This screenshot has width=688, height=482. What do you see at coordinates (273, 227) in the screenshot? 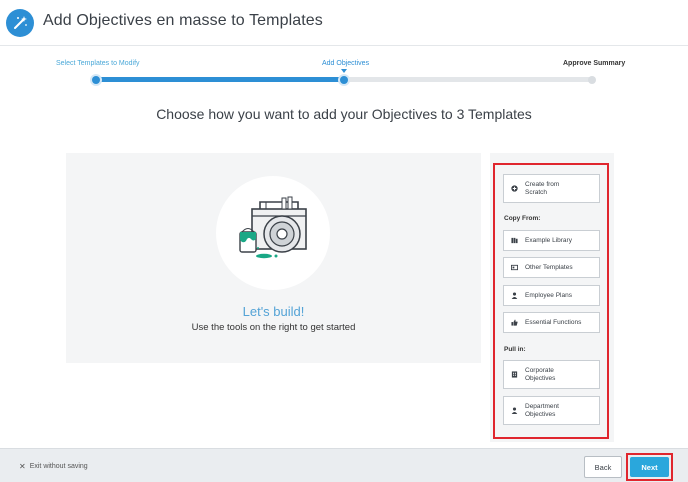
I see `toolbox-illustration` at bounding box center [273, 227].